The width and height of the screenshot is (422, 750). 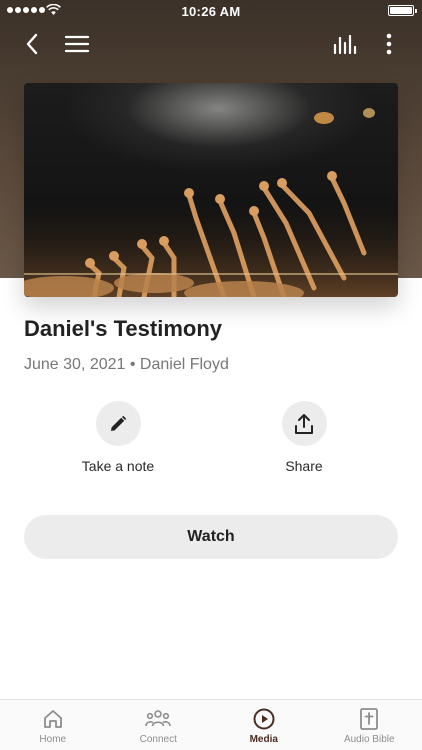 I want to click on people-icon, so click(x=158, y=718).